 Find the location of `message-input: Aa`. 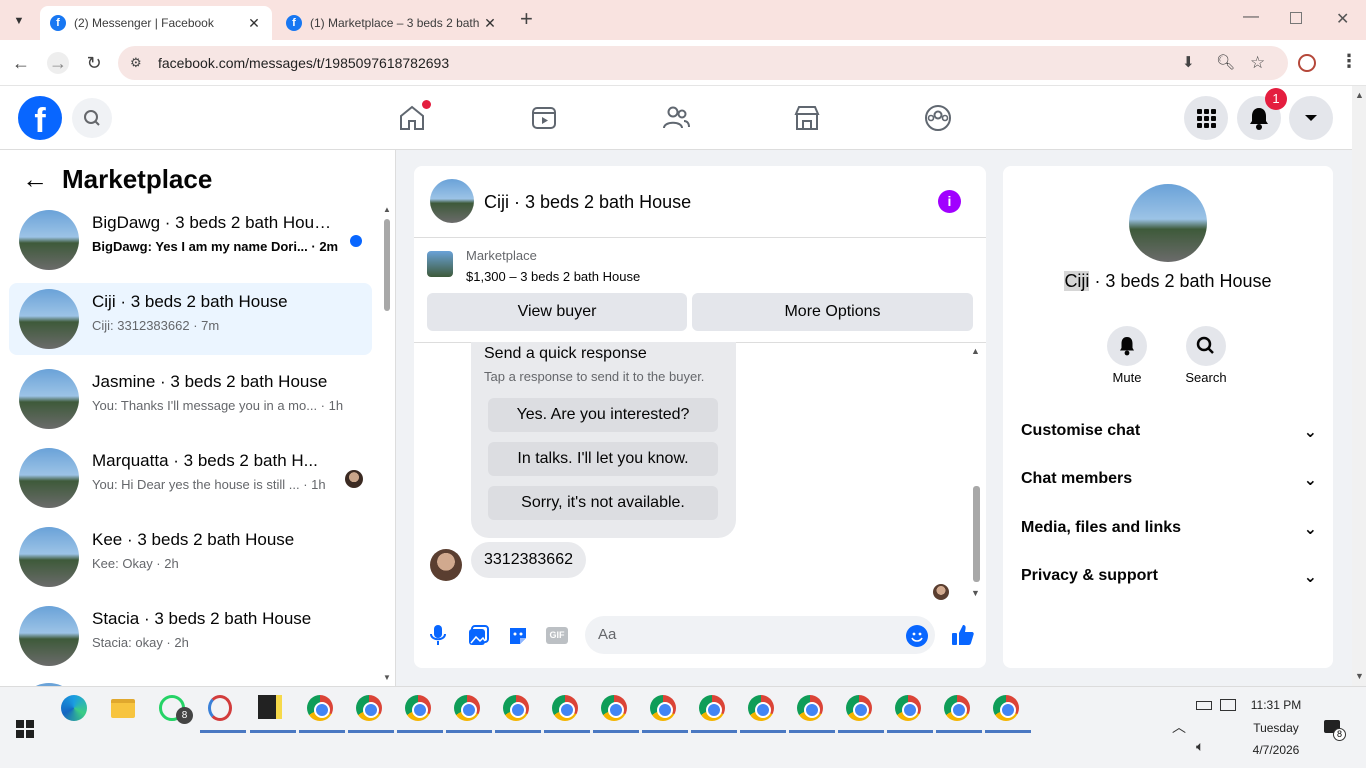

message-input: Aa is located at coordinates (760, 635).